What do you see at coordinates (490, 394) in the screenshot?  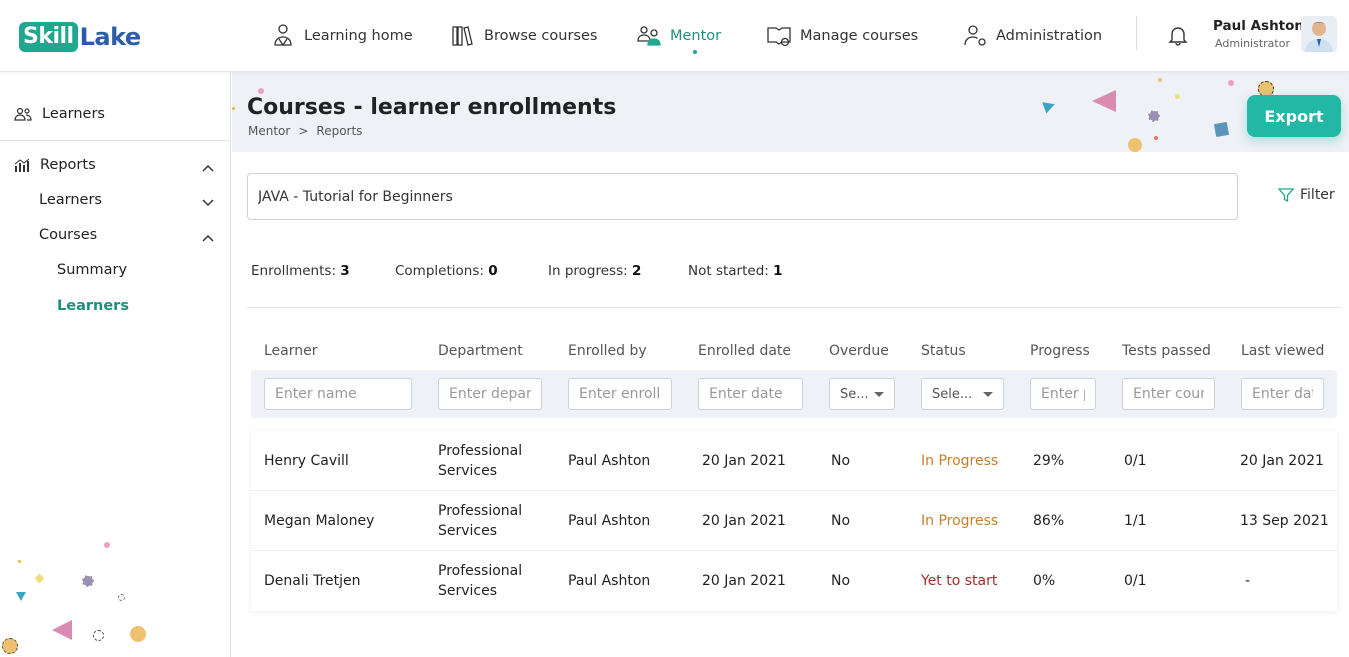 I see `department-filter-input` at bounding box center [490, 394].